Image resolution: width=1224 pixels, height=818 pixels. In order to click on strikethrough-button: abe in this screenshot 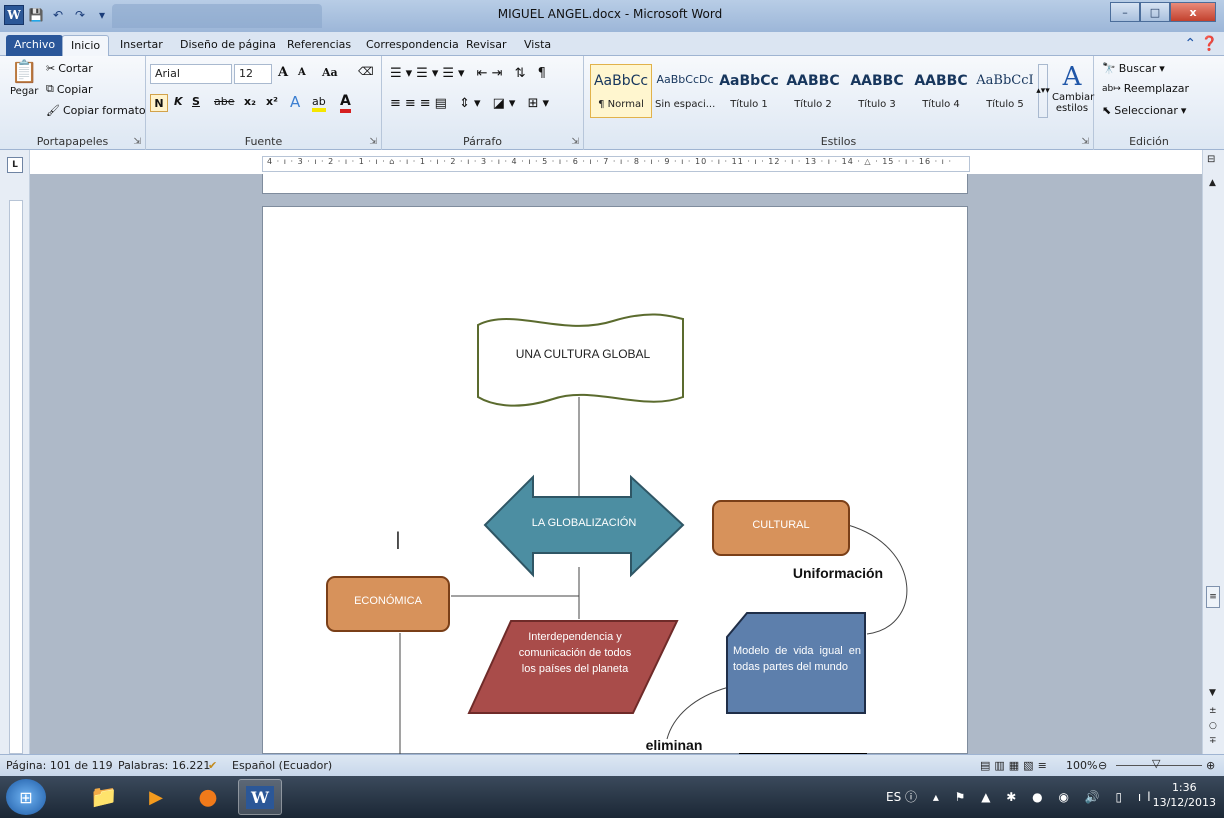, I will do `click(224, 101)`.